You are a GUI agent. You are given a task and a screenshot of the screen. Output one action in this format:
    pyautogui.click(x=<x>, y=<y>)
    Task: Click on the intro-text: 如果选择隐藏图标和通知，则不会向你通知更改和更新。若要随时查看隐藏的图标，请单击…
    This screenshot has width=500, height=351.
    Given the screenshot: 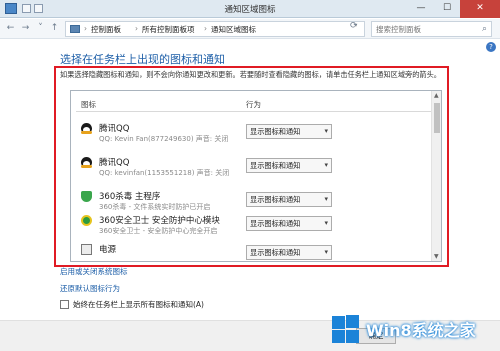 What is the action you would take?
    pyautogui.click(x=250, y=74)
    